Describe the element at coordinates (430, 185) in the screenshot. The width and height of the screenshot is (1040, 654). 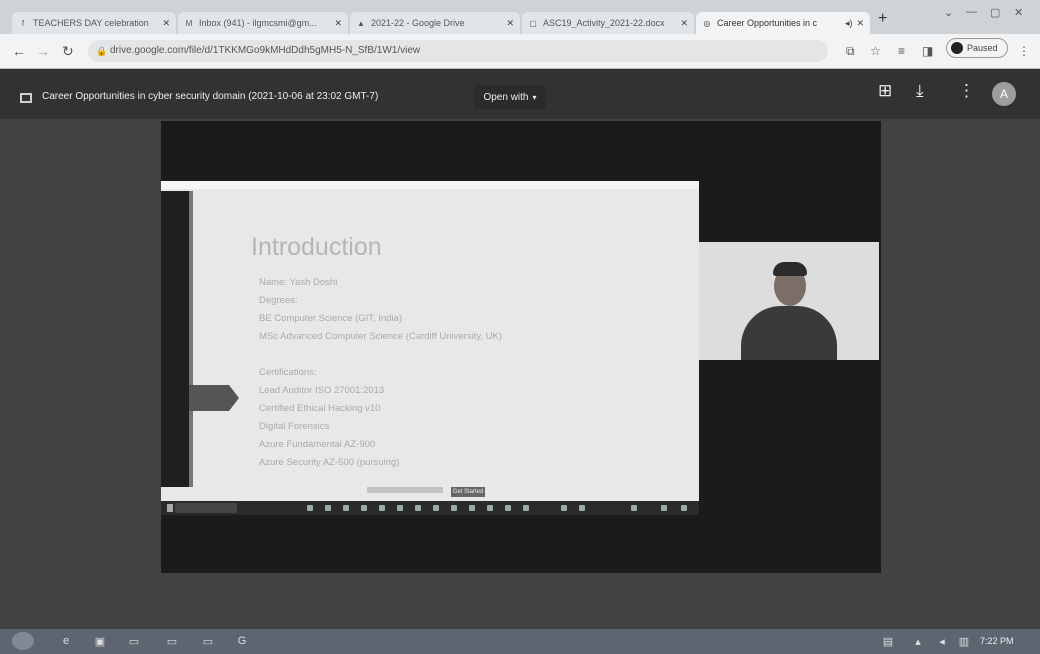
I see `slide-window-bar` at that location.